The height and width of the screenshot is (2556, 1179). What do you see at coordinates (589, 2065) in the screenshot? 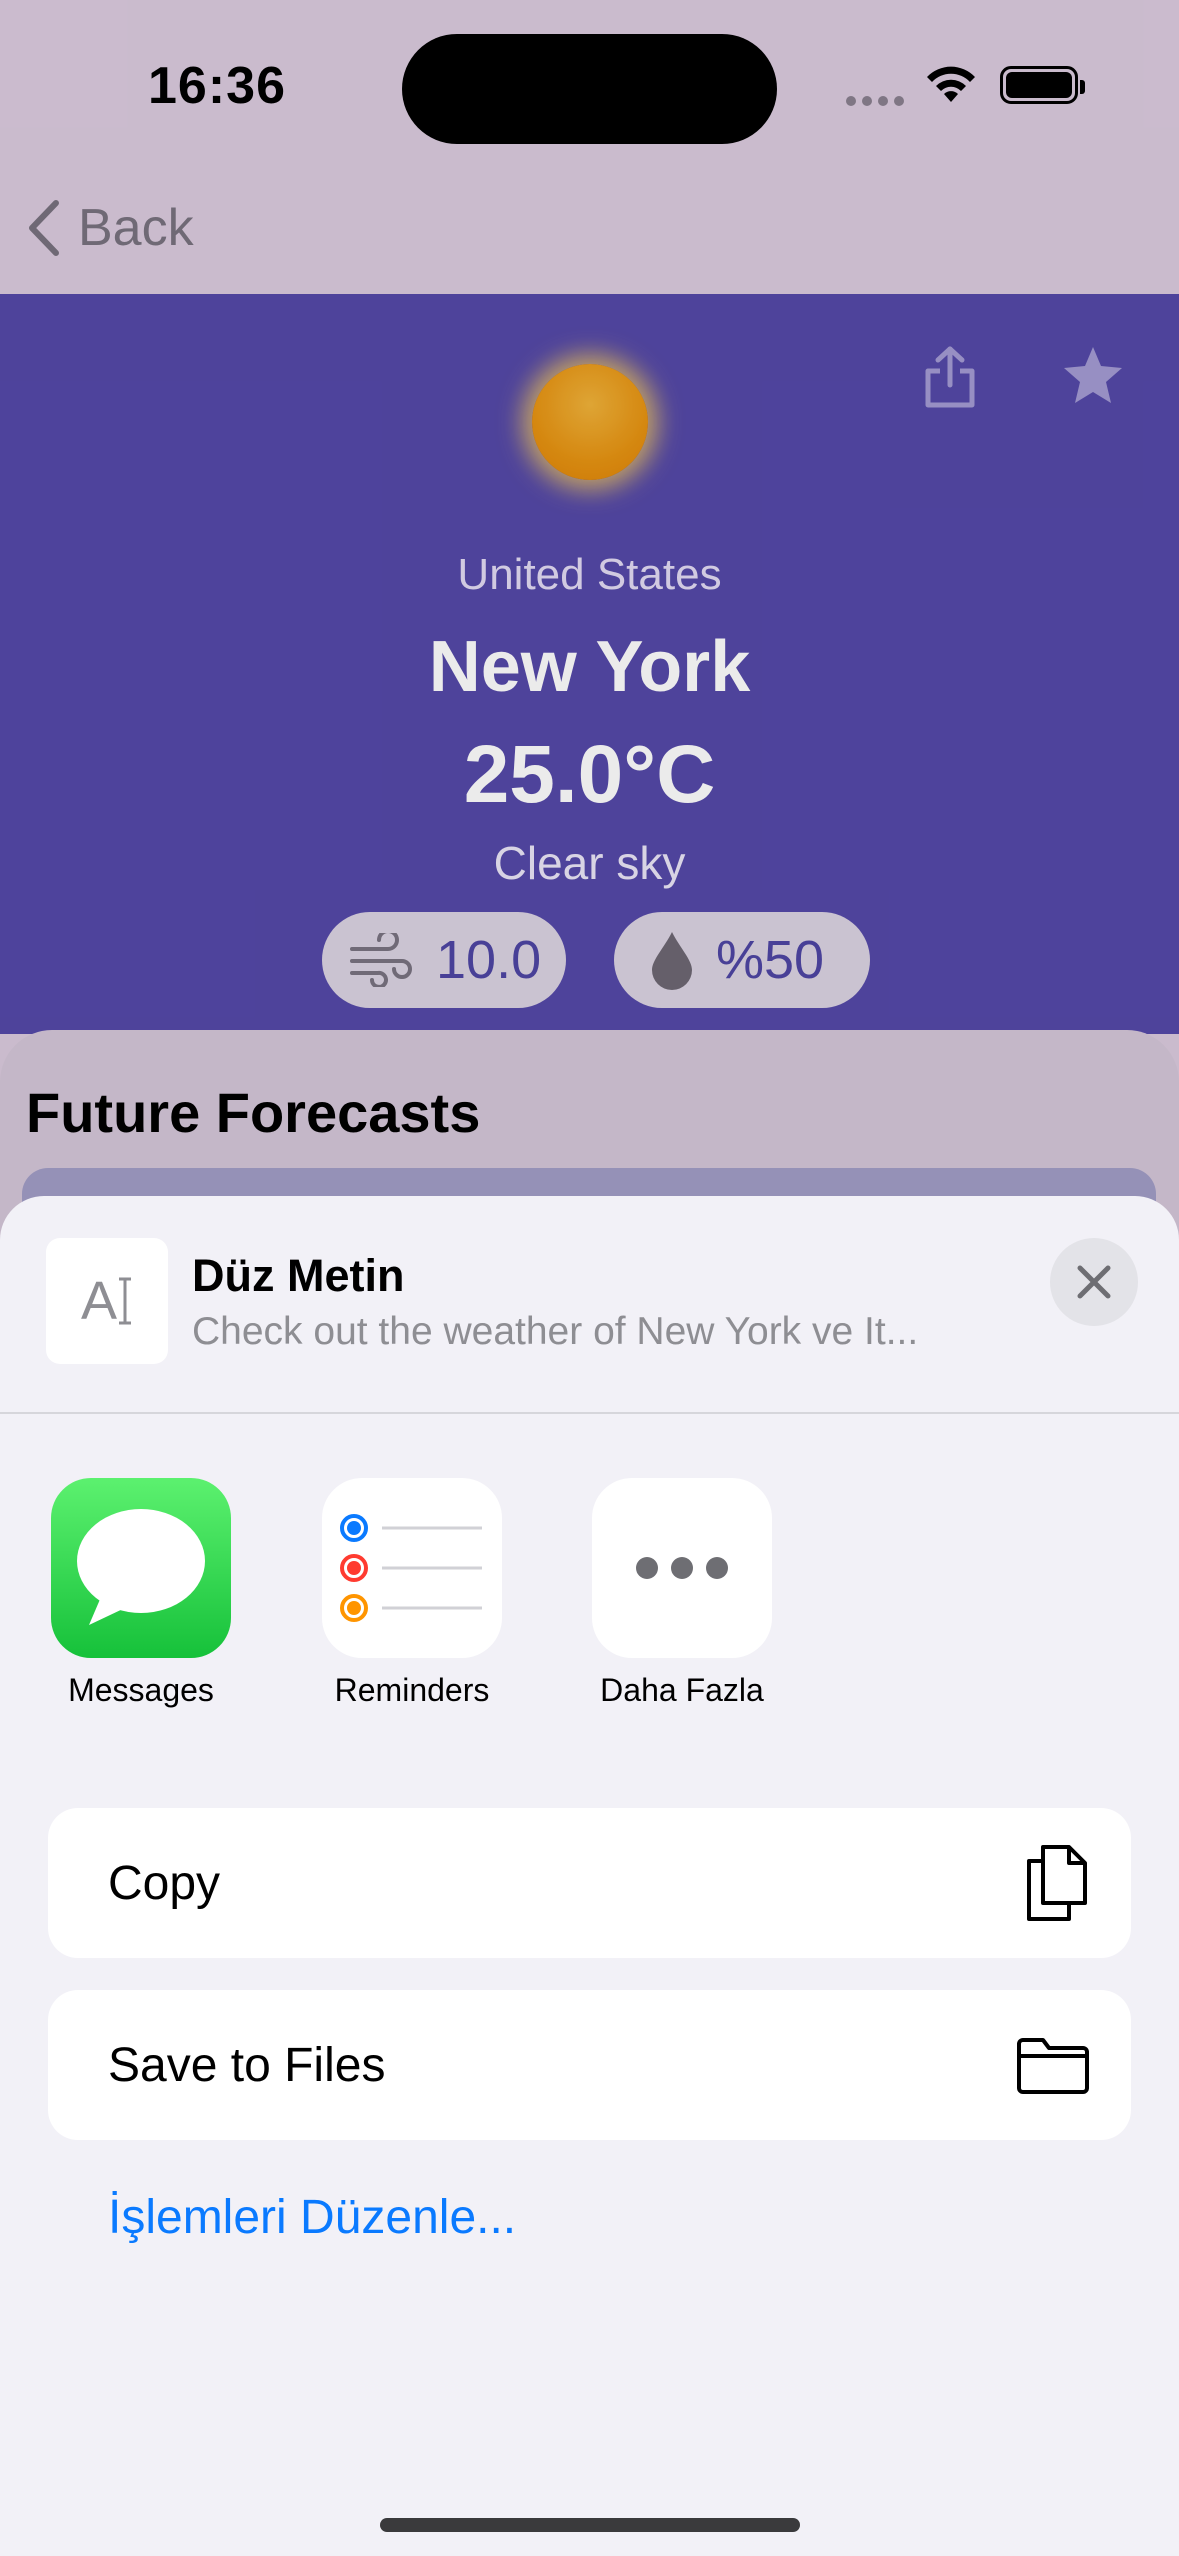
I see `save-to-files-action: Save to Files` at bounding box center [589, 2065].